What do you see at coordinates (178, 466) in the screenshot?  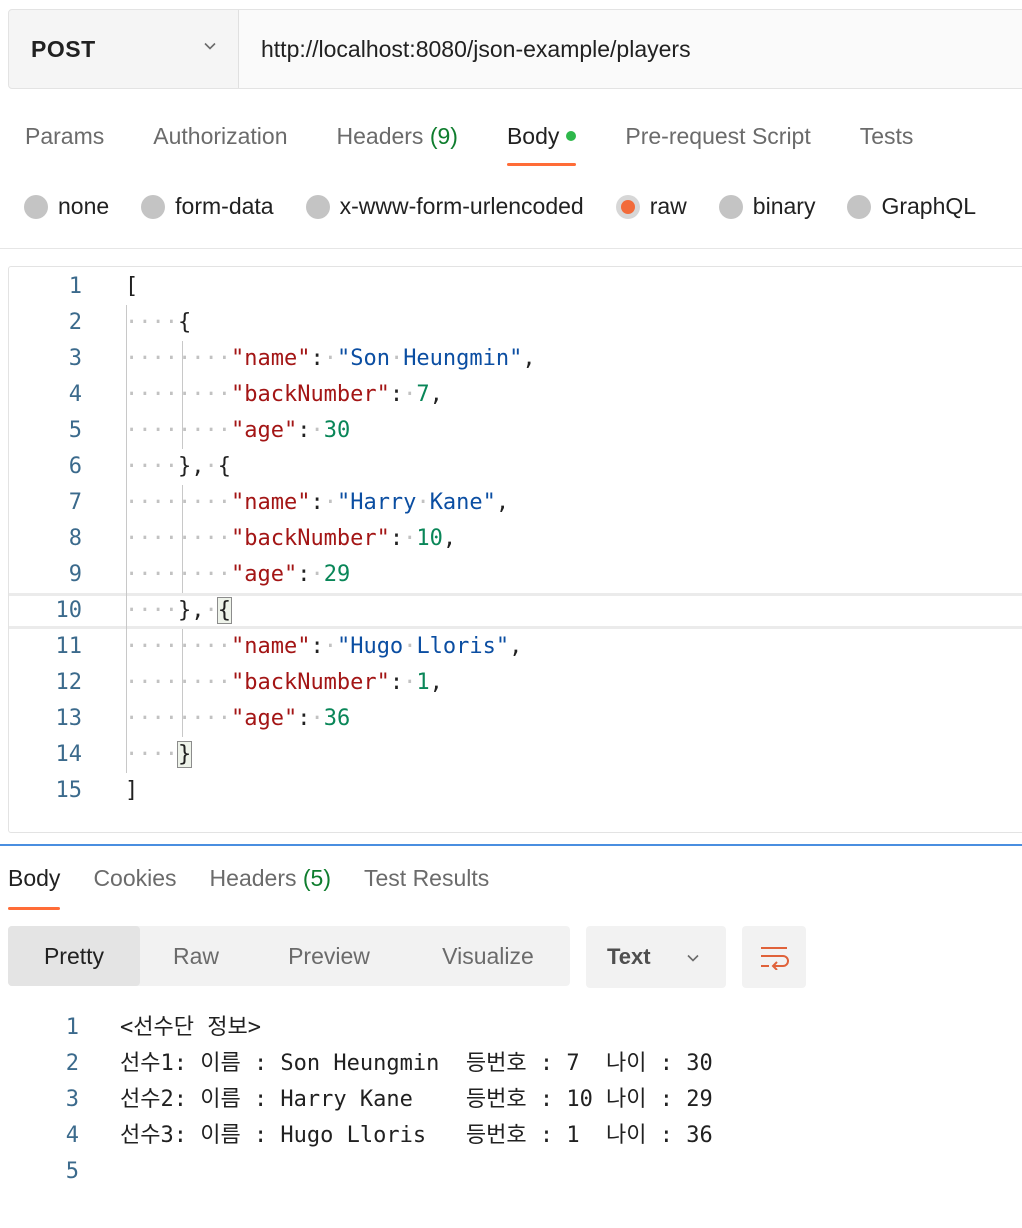 I see `code-text: ····},·{` at bounding box center [178, 466].